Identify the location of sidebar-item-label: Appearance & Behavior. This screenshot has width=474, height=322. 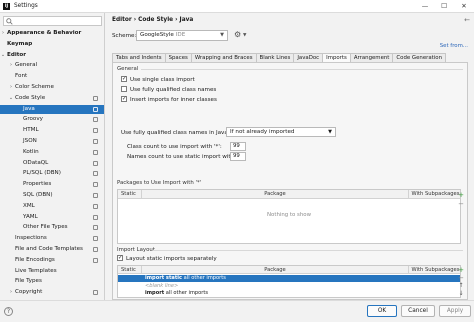
(44, 33).